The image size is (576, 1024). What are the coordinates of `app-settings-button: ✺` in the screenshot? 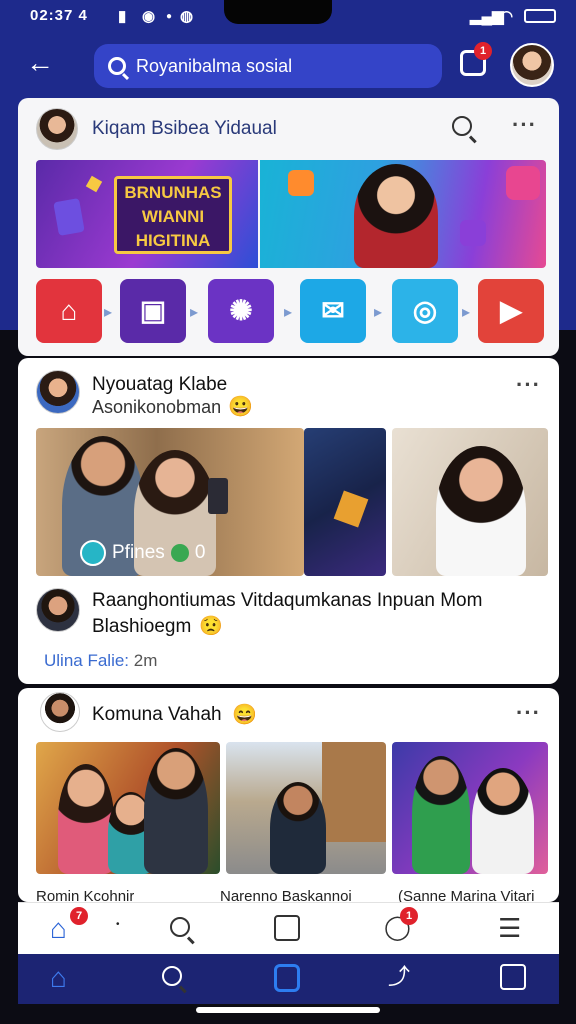 It's located at (241, 311).